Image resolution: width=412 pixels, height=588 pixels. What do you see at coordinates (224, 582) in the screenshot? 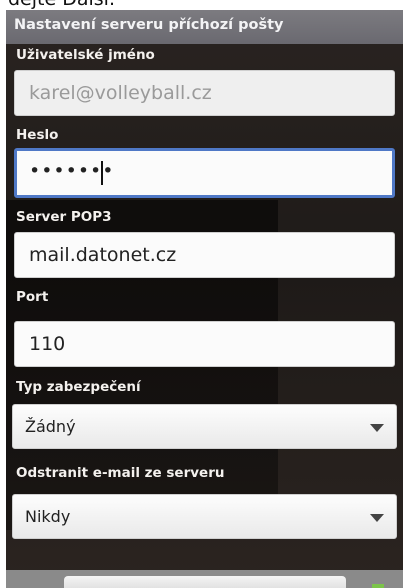
I see `next-button` at bounding box center [224, 582].